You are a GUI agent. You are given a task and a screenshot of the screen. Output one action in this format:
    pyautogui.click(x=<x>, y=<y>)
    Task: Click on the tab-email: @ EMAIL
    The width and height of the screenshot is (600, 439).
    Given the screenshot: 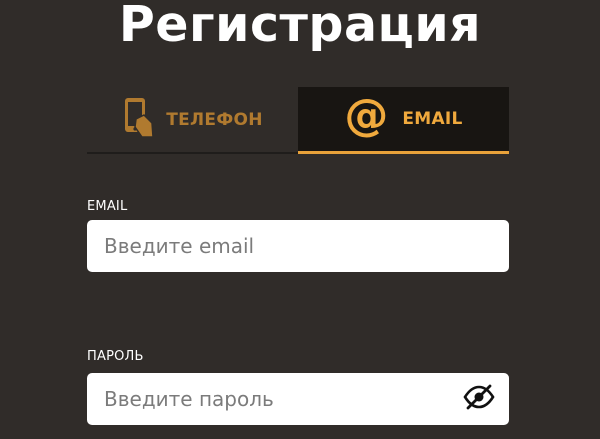 What is the action you would take?
    pyautogui.click(x=403, y=120)
    